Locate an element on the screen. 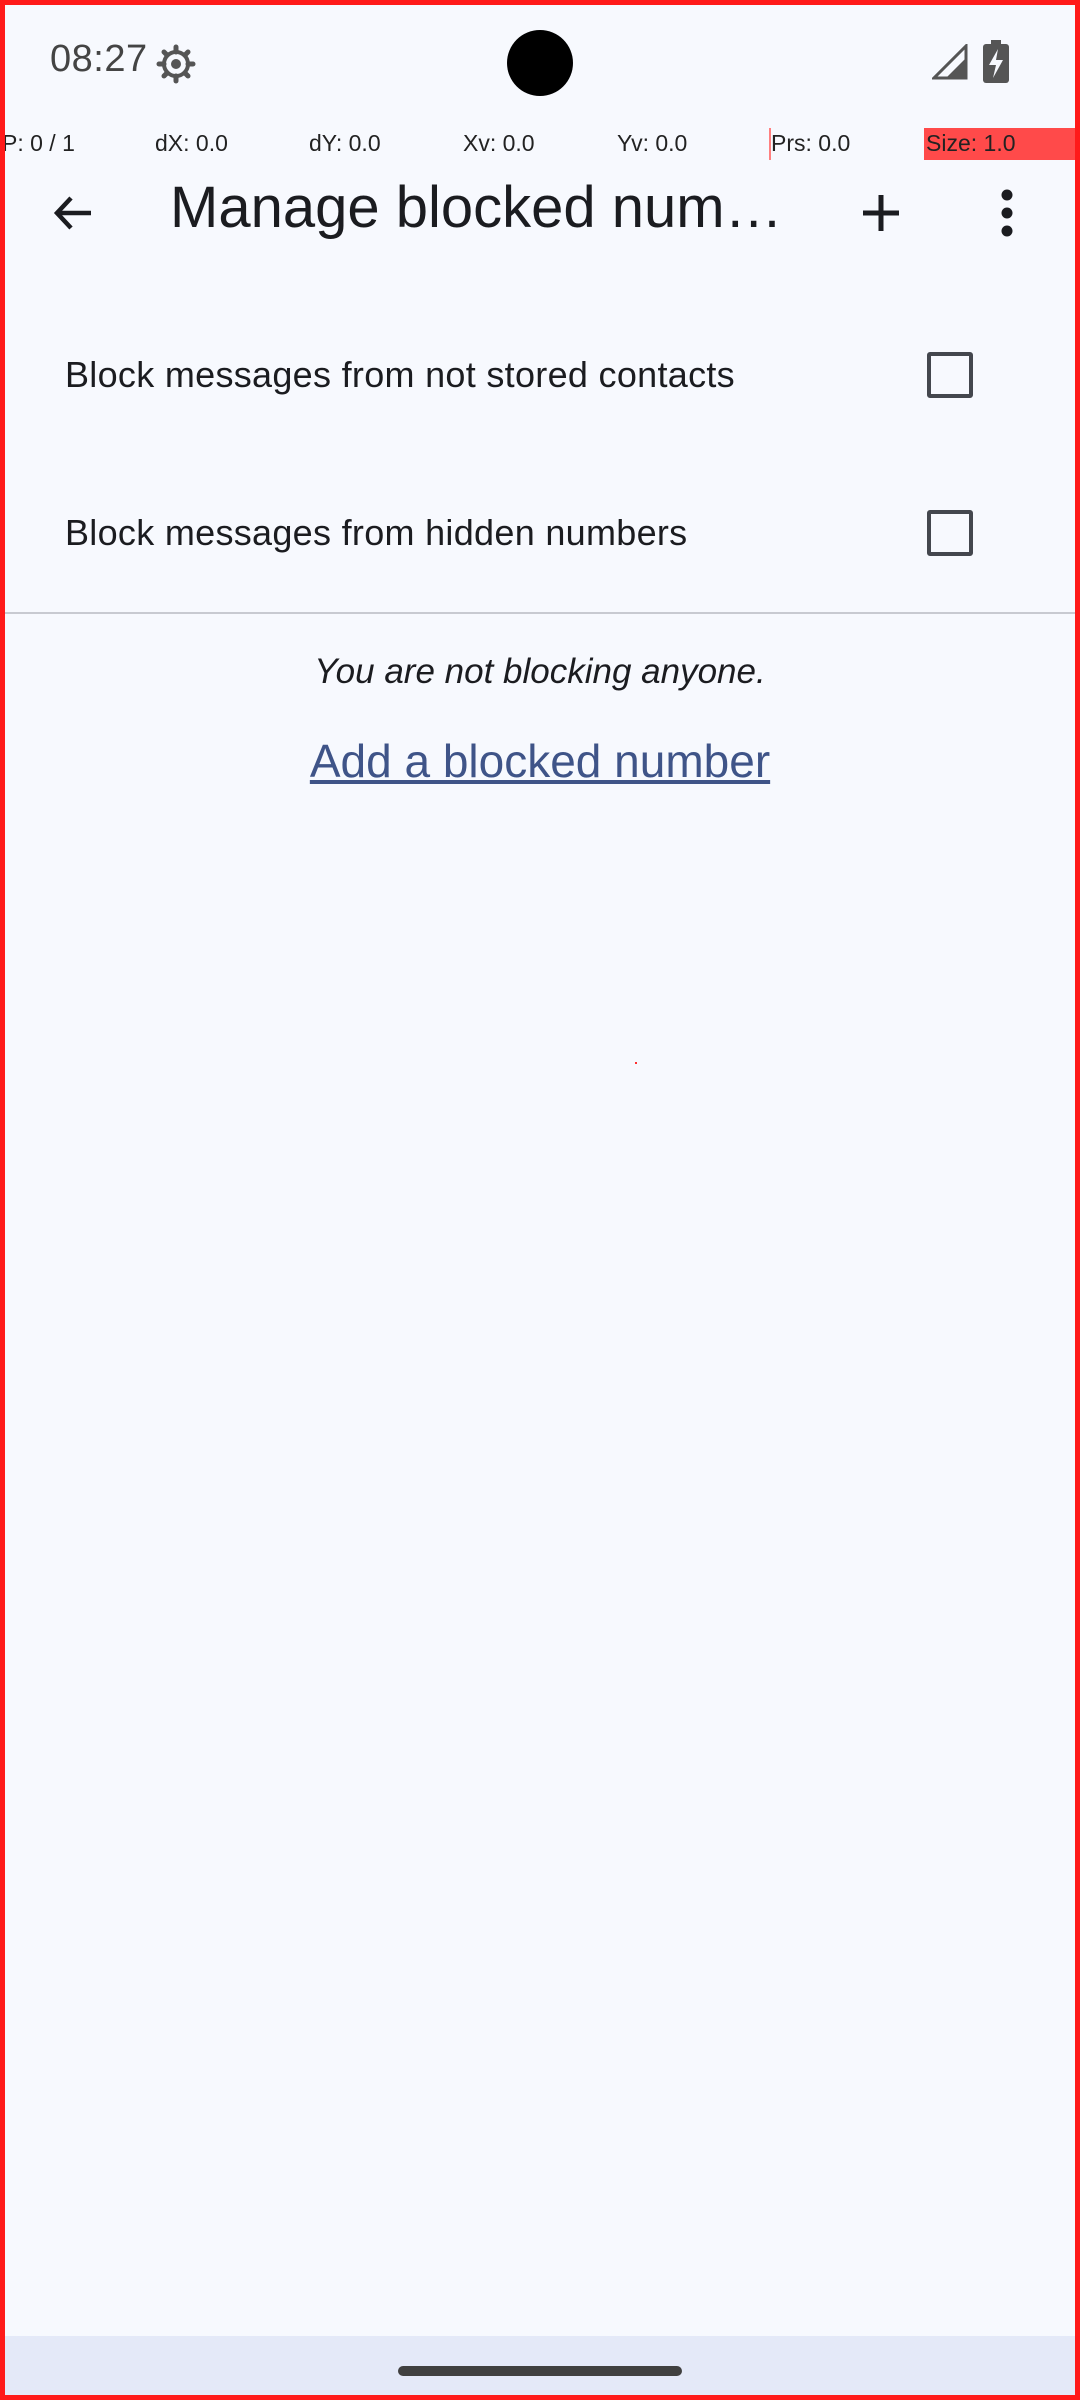 This screenshot has width=1080, height=2400. camera-cutout is located at coordinates (540, 63).